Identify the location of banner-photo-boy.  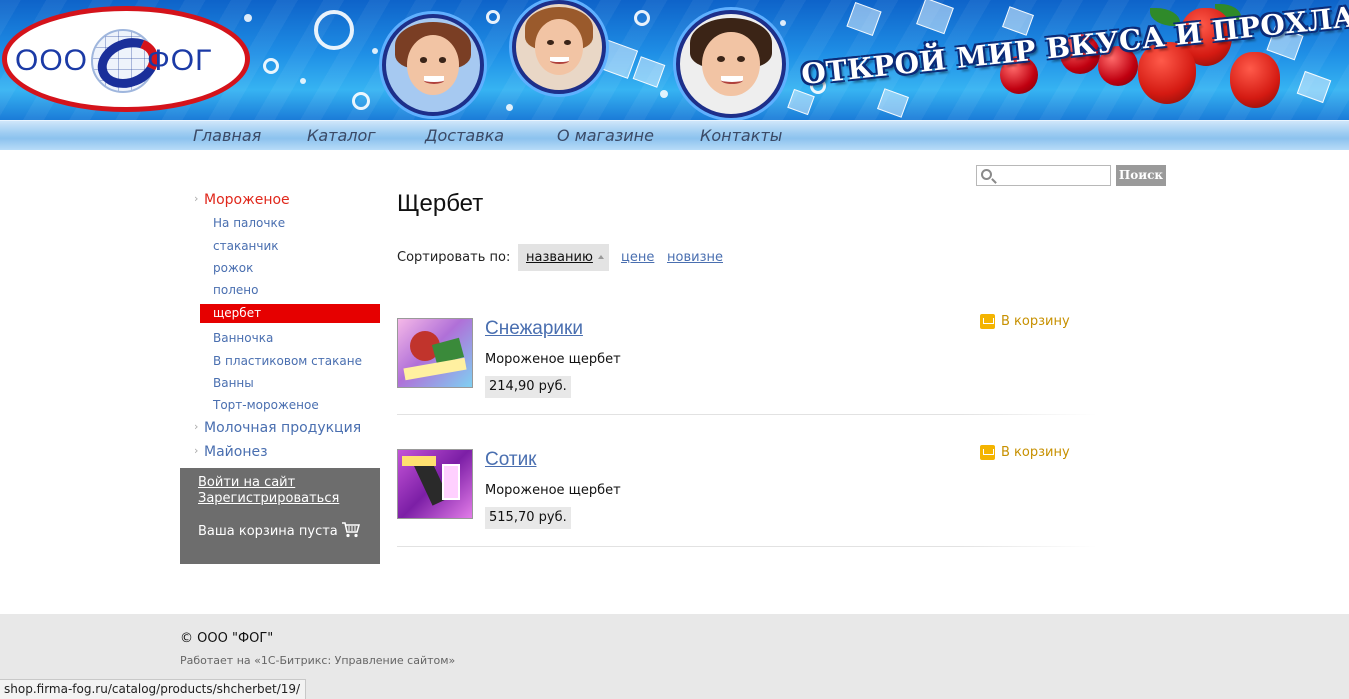
(559, 47).